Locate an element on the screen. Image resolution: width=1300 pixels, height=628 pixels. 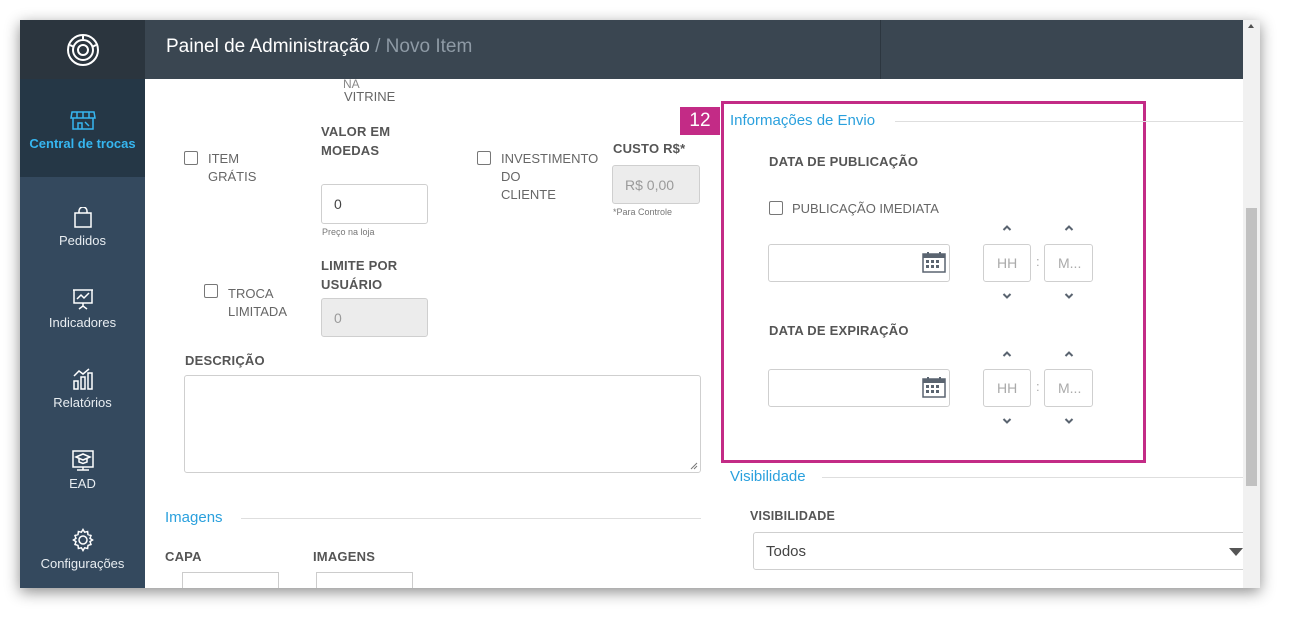
resize-handle-icon is located at coordinates (693, 465).